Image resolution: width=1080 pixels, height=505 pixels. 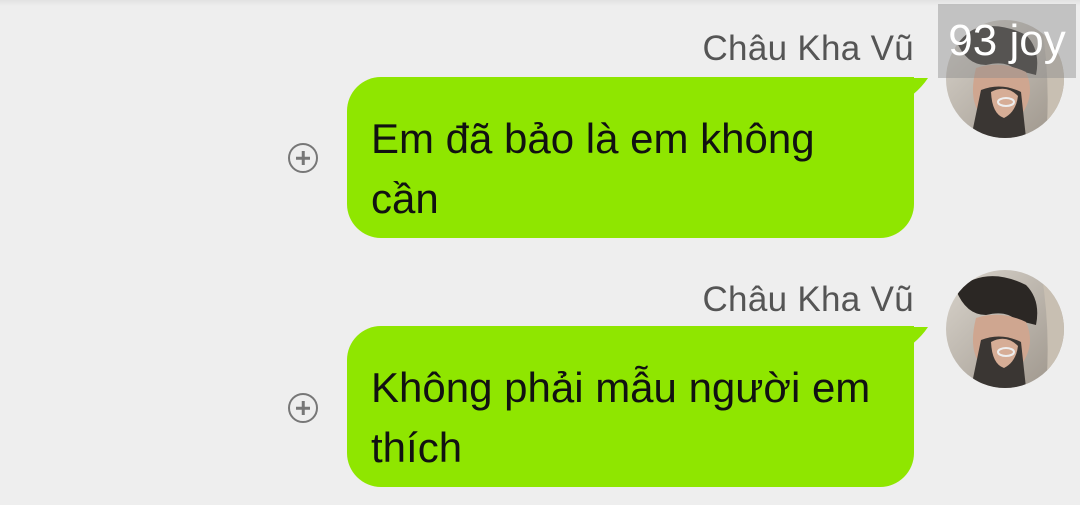 What do you see at coordinates (621, 417) in the screenshot?
I see `message-text: Không phải mẫu người em thích` at bounding box center [621, 417].